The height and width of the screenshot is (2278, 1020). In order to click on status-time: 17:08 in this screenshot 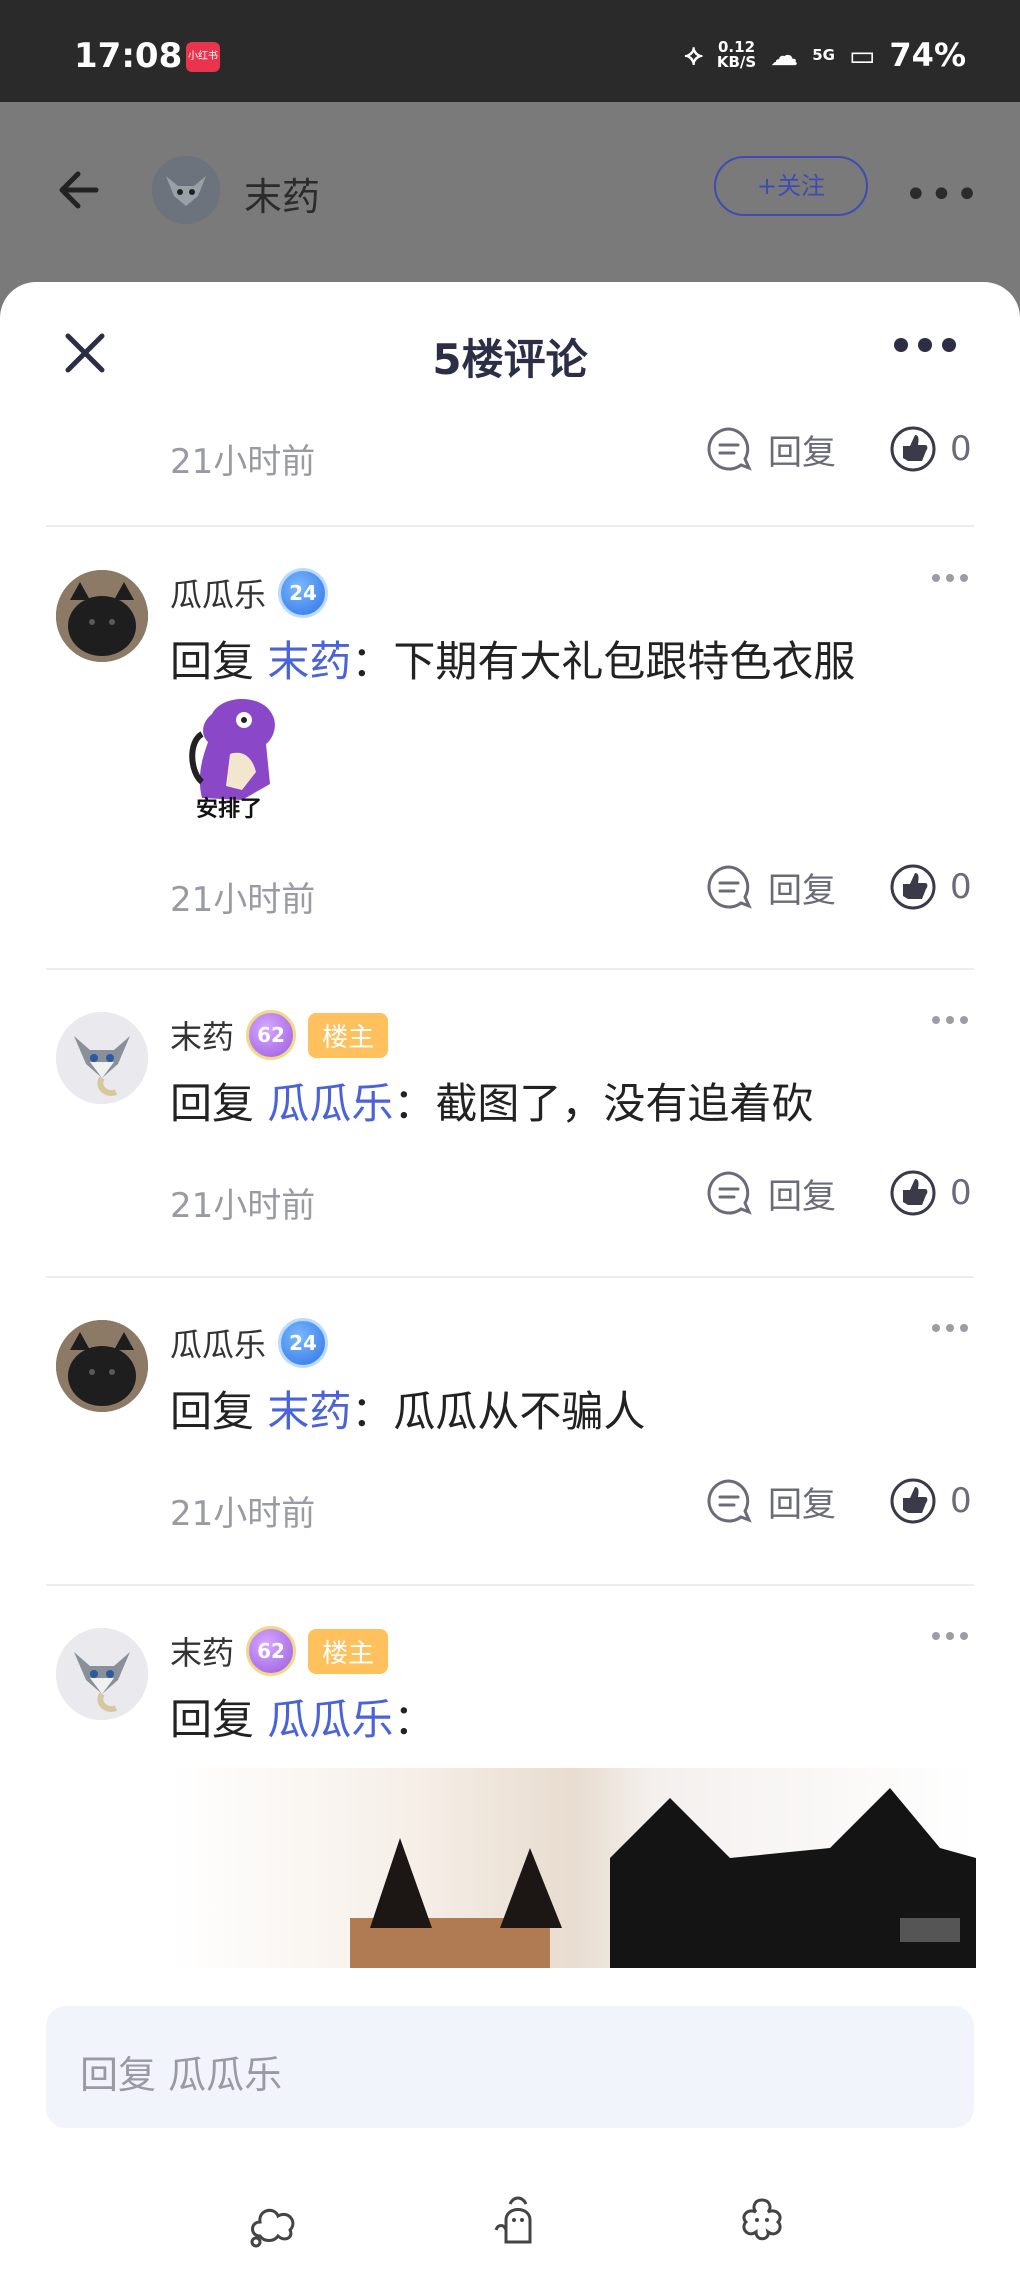, I will do `click(128, 56)`.